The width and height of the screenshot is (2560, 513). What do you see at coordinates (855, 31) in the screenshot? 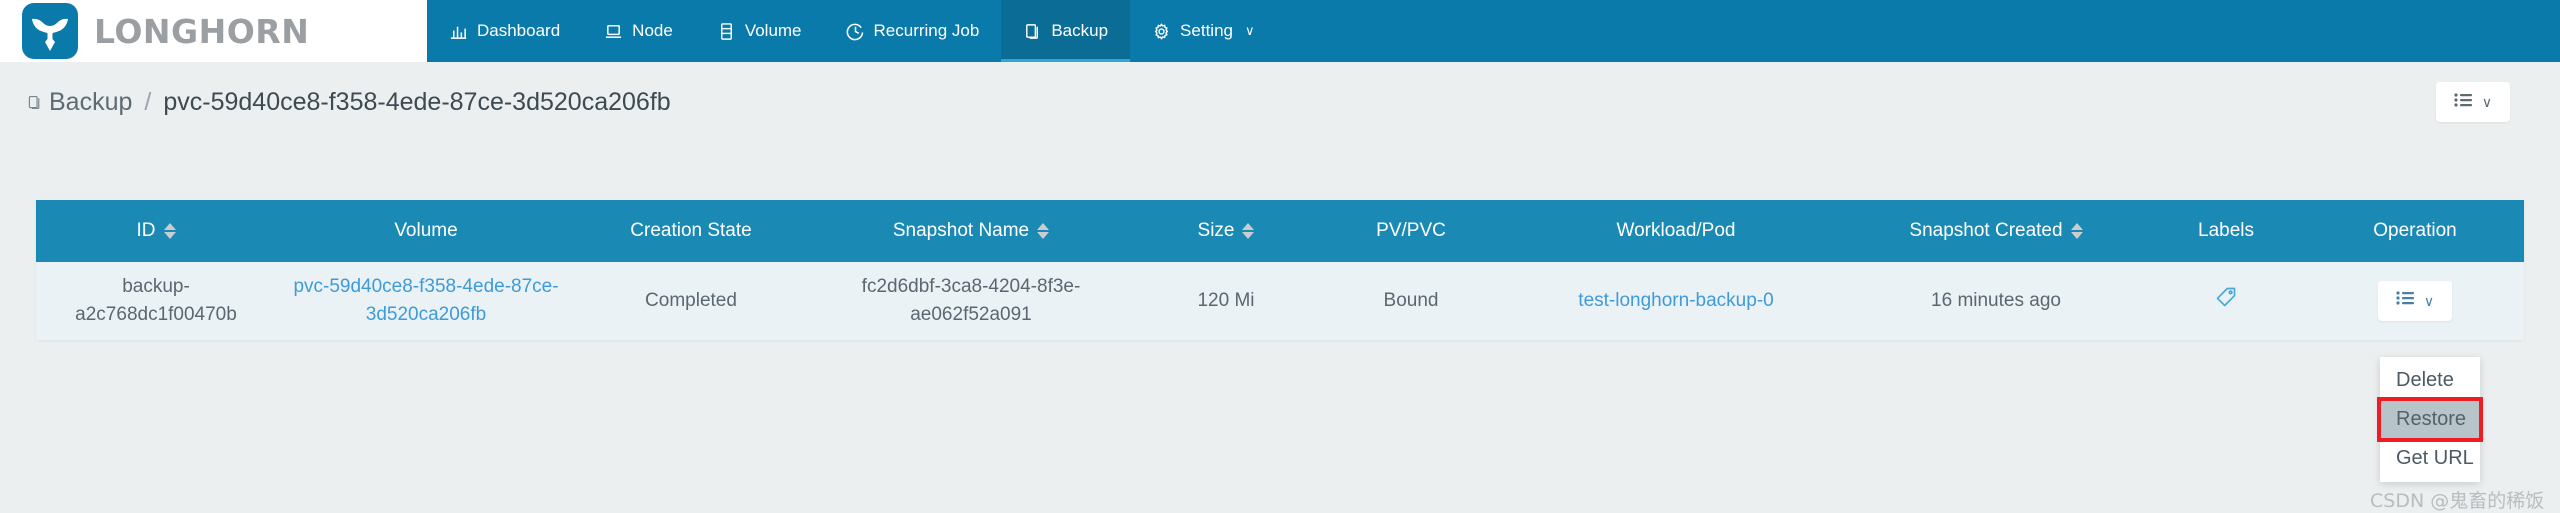
I see `clock-icon` at bounding box center [855, 31].